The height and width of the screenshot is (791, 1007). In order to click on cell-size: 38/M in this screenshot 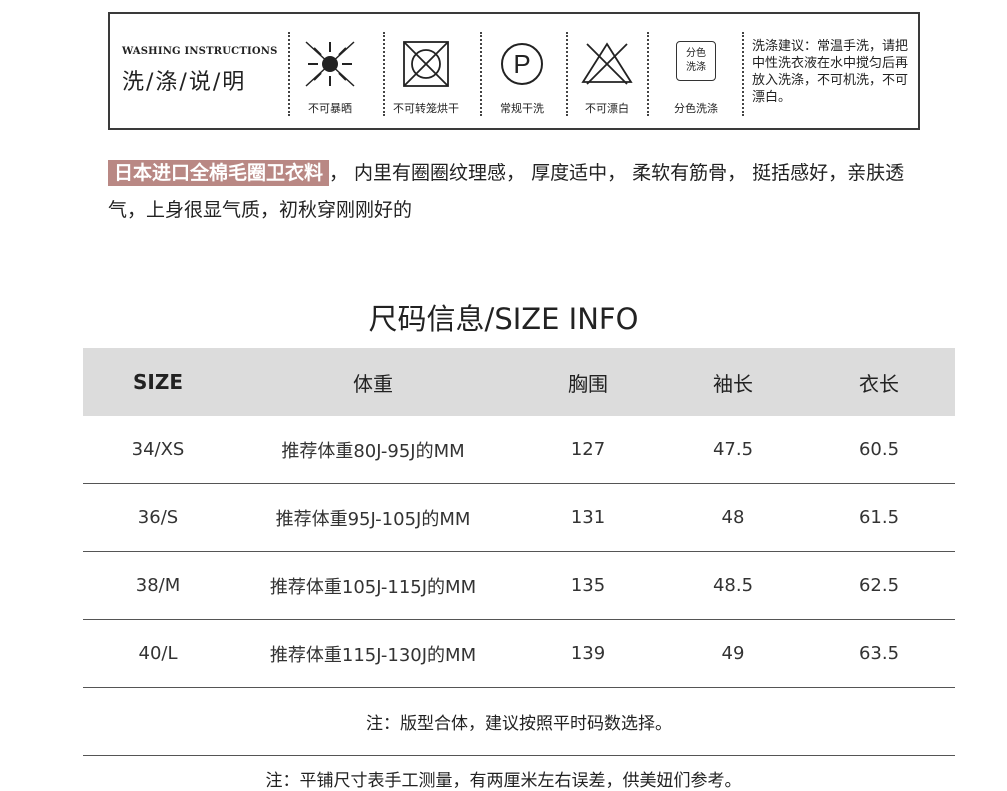, I will do `click(158, 585)`.